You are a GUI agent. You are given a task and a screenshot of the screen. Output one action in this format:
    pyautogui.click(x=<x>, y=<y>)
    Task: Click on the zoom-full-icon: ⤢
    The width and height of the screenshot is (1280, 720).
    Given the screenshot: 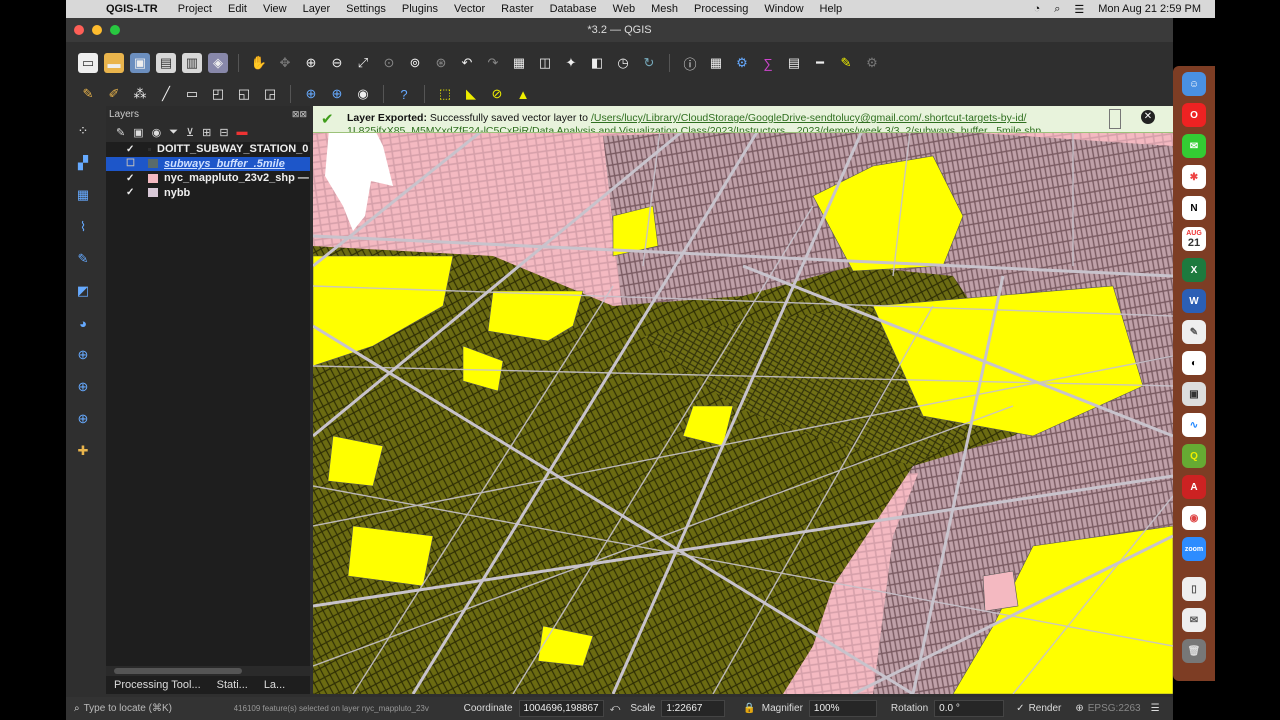 What is the action you would take?
    pyautogui.click(x=363, y=63)
    